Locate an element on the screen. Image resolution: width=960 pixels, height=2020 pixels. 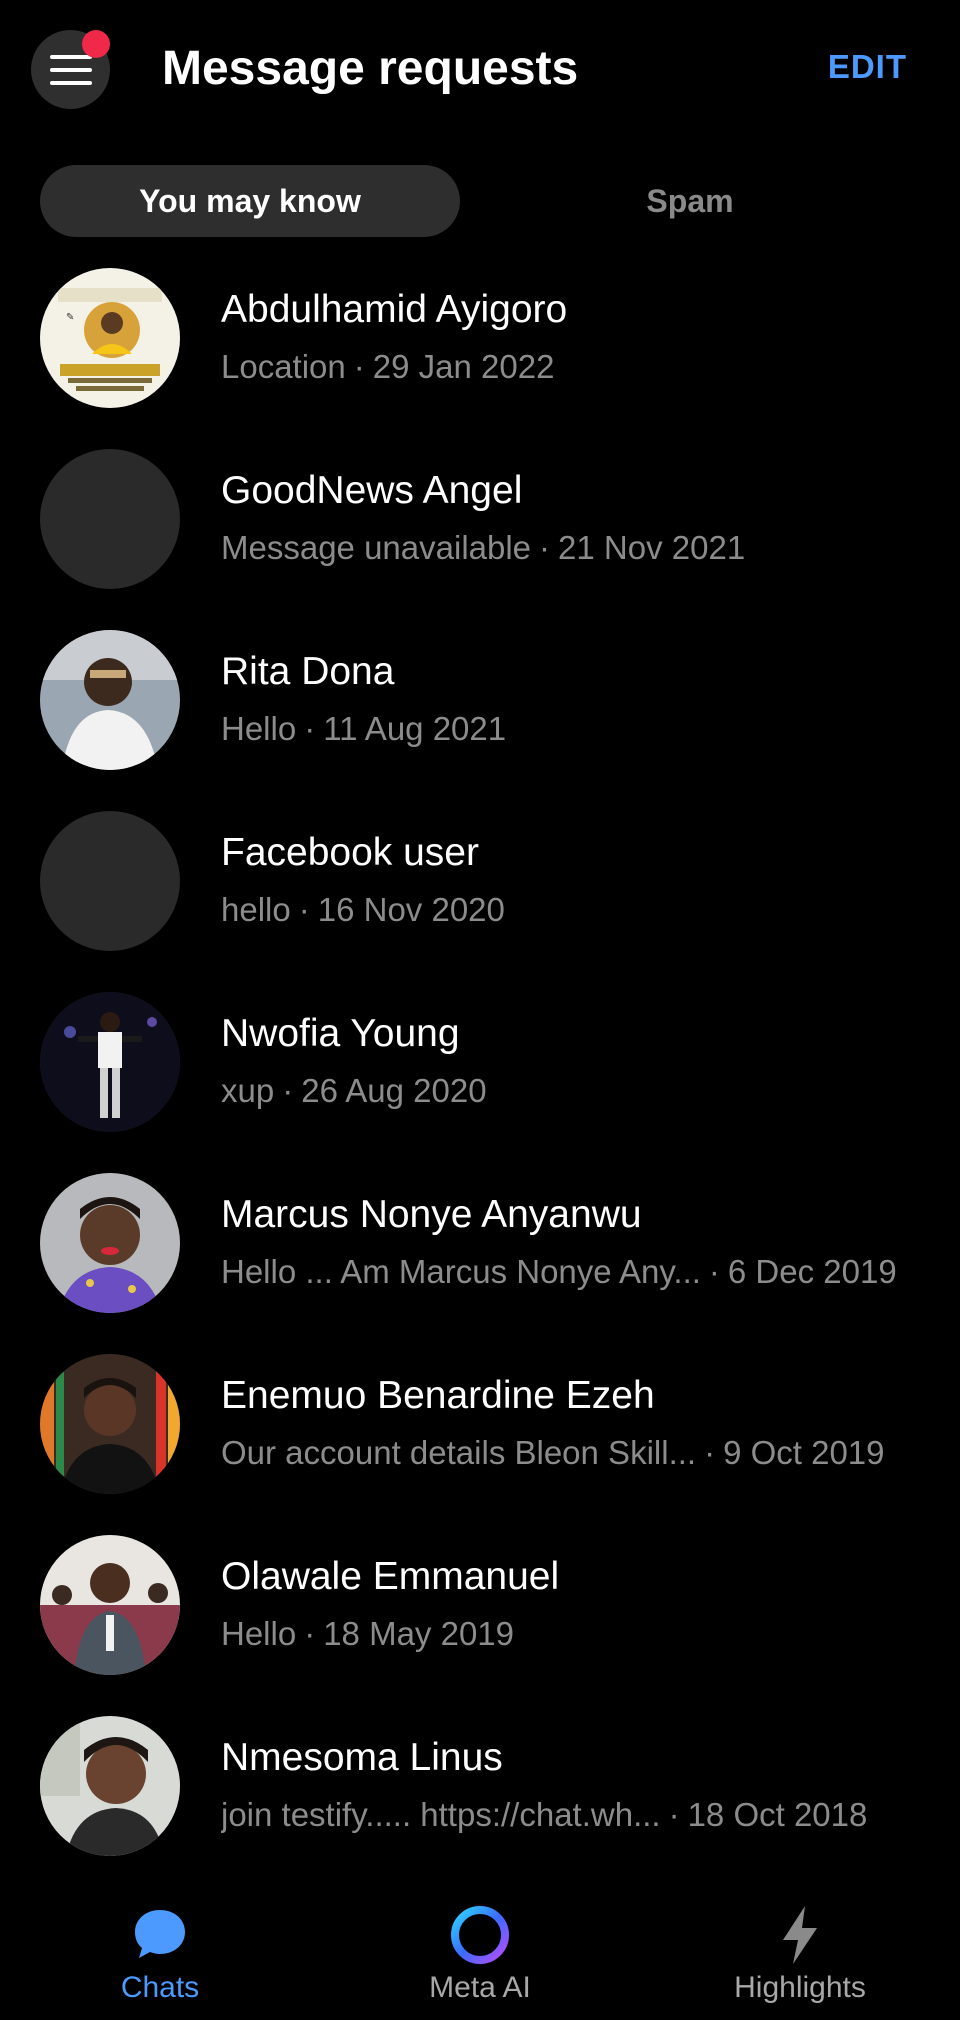
request-date: 11 Aug 2021 is located at coordinates (415, 728).